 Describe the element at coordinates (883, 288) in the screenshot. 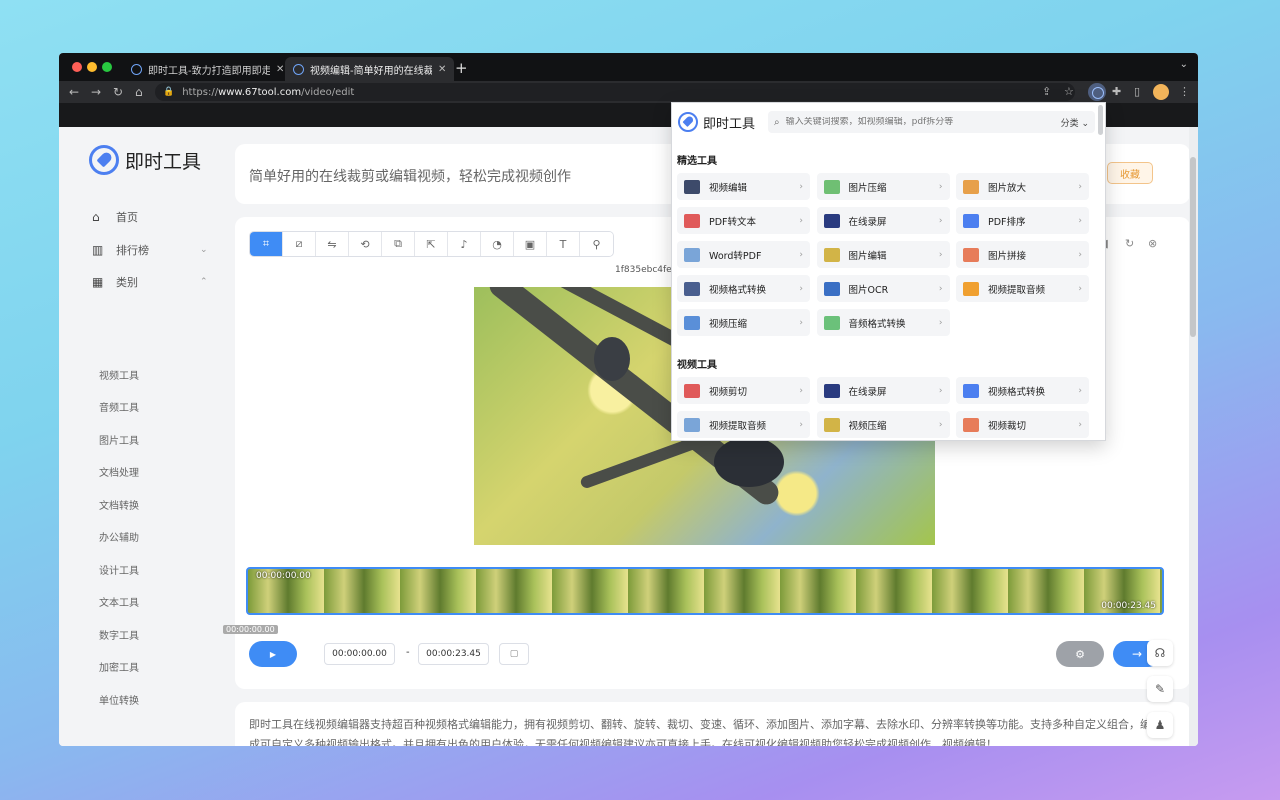

I see `popup-tool-item: 图片OCR ›` at that location.